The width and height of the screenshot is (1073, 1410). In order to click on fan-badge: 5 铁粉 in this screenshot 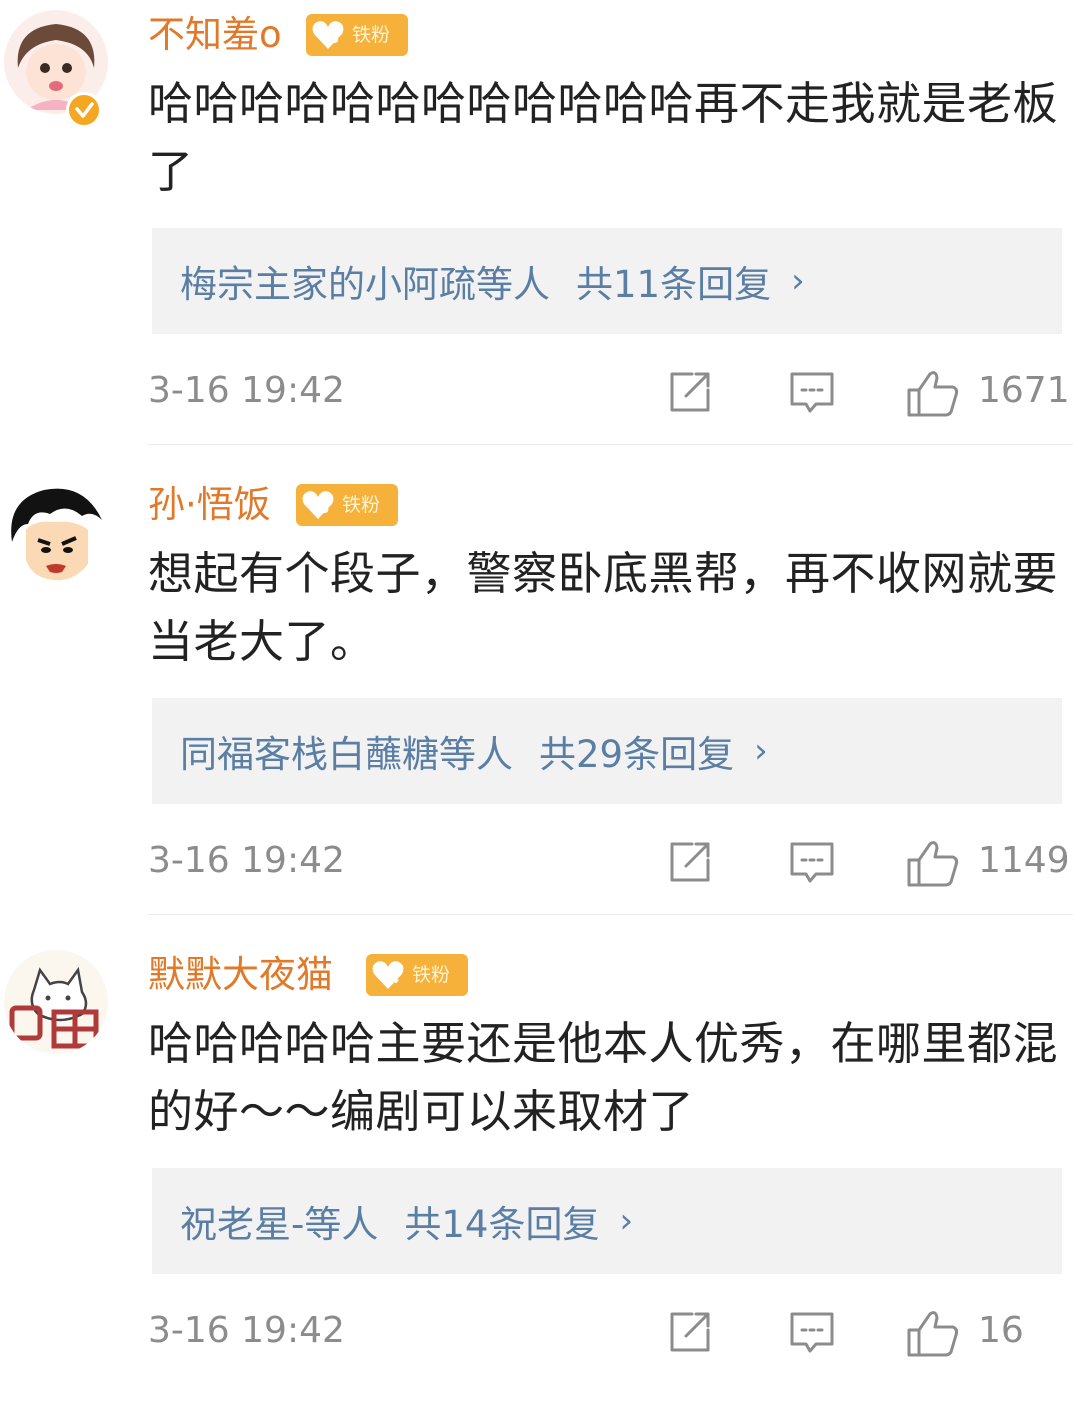, I will do `click(357, 35)`.